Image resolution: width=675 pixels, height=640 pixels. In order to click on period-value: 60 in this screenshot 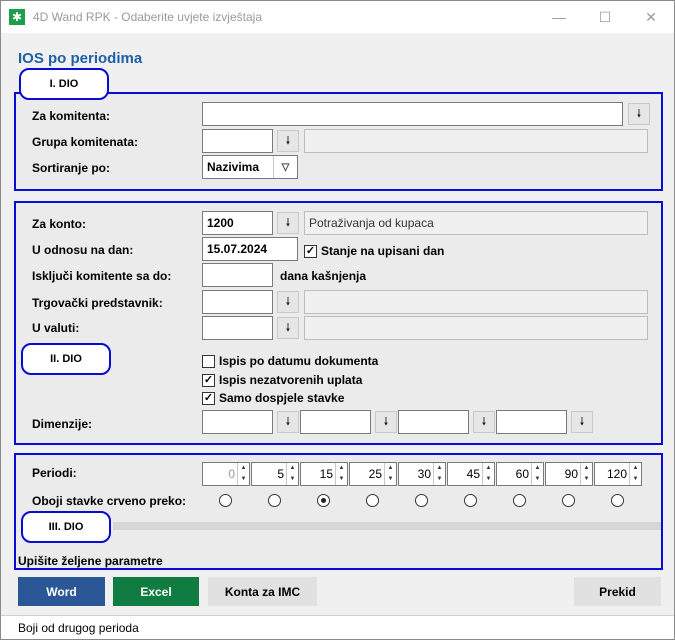, I will do `click(522, 474)`.